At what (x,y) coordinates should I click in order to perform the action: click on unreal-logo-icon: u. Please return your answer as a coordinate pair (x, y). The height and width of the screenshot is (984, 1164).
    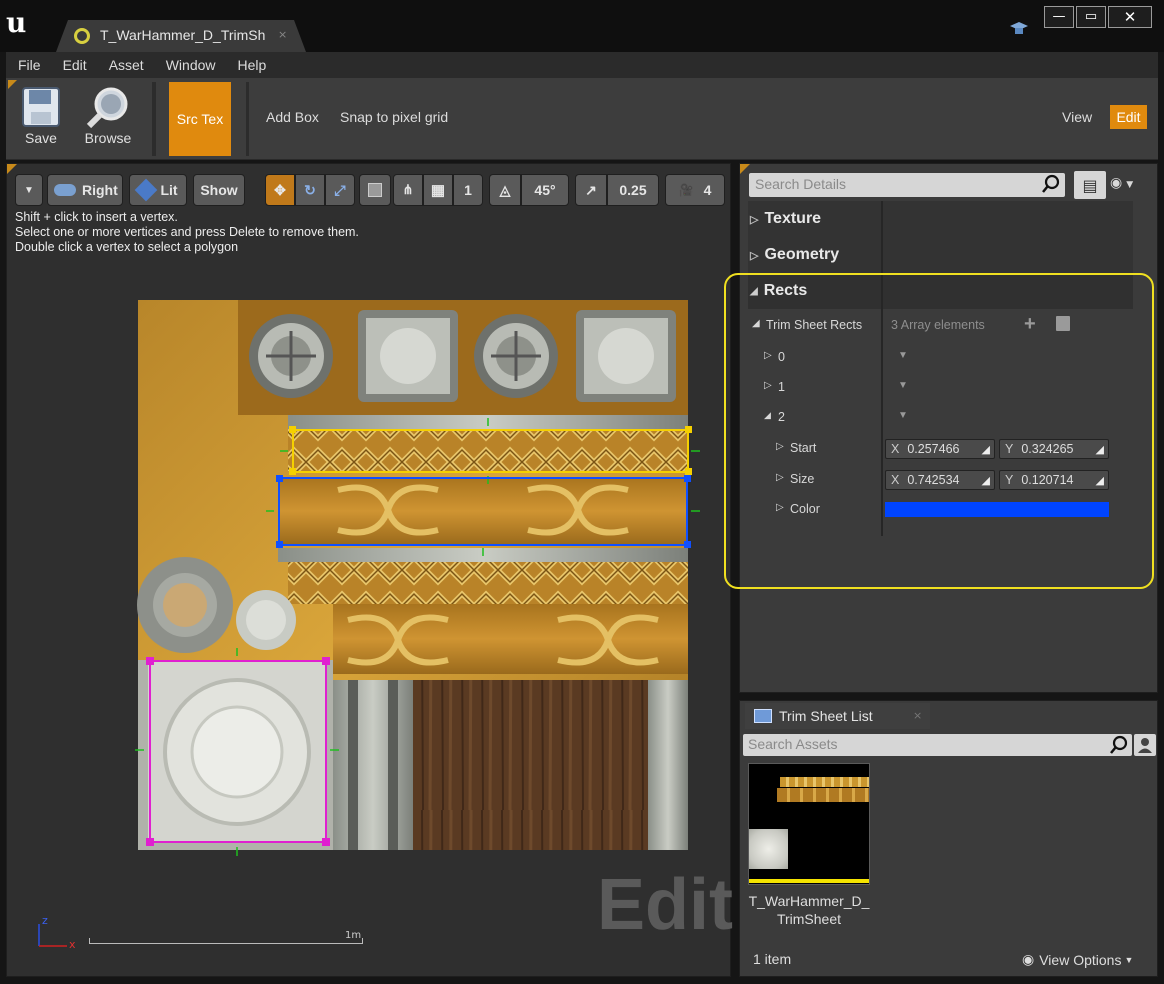
    Looking at the image, I should click on (21, 23).